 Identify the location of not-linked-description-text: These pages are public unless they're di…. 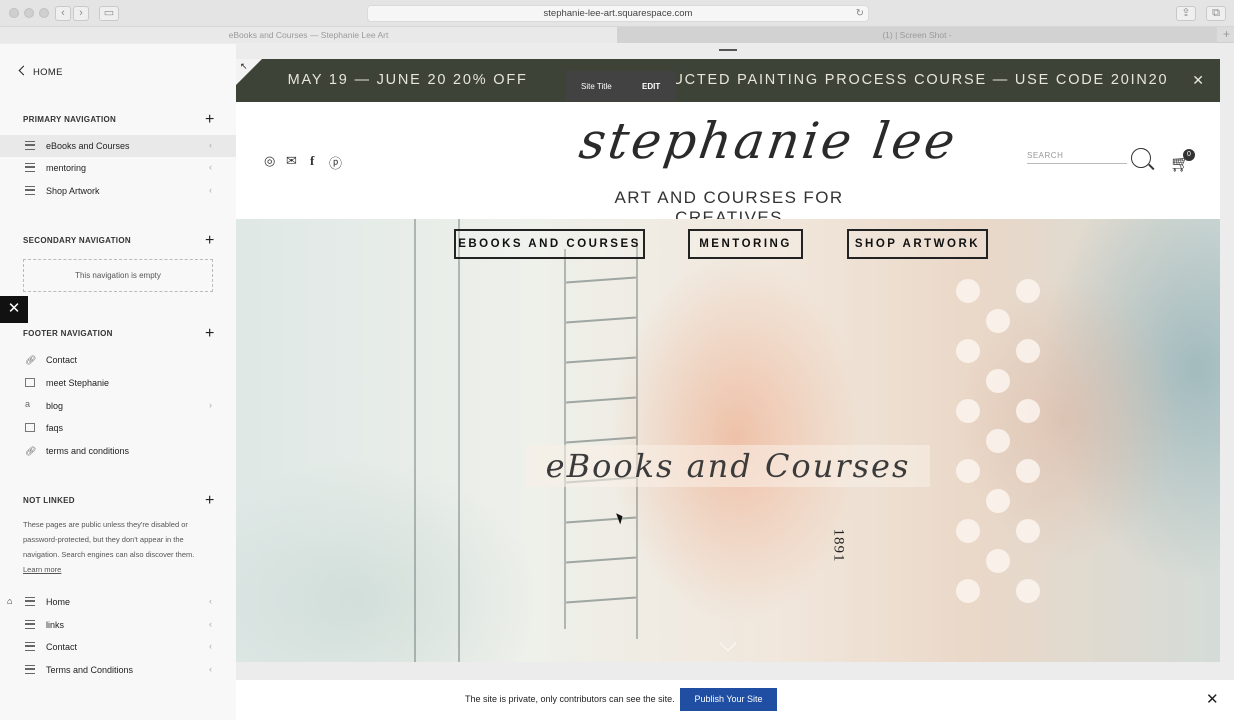
(109, 539).